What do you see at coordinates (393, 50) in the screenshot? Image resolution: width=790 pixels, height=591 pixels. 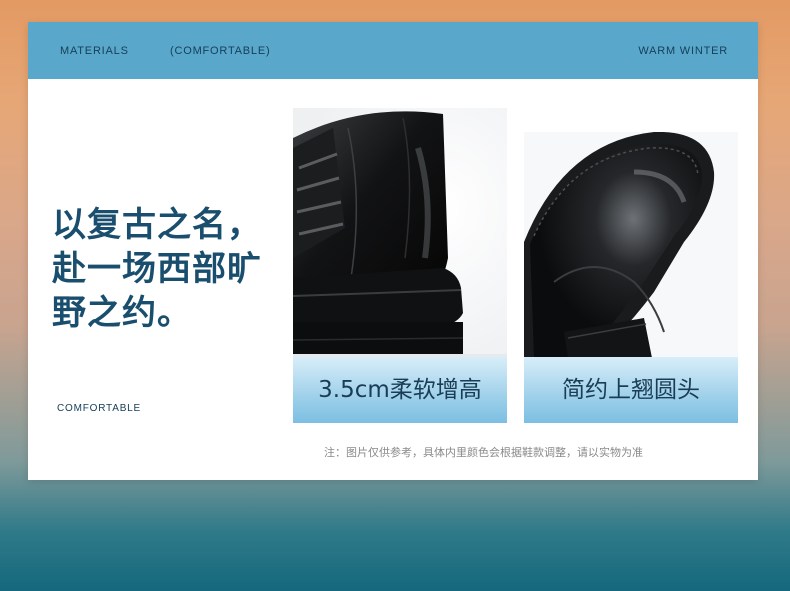 I see `header-bar: MATERIALS (COMFORTABLE) WARM WINTER` at bounding box center [393, 50].